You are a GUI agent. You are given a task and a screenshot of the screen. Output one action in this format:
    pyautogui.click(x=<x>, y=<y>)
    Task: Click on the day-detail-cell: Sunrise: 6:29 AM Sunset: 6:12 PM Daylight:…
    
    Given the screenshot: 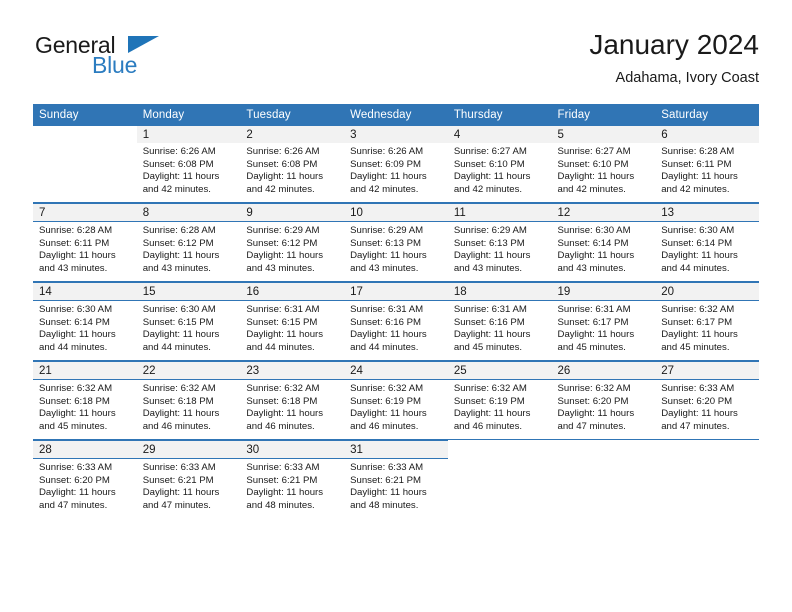 What is the action you would take?
    pyautogui.click(x=292, y=251)
    